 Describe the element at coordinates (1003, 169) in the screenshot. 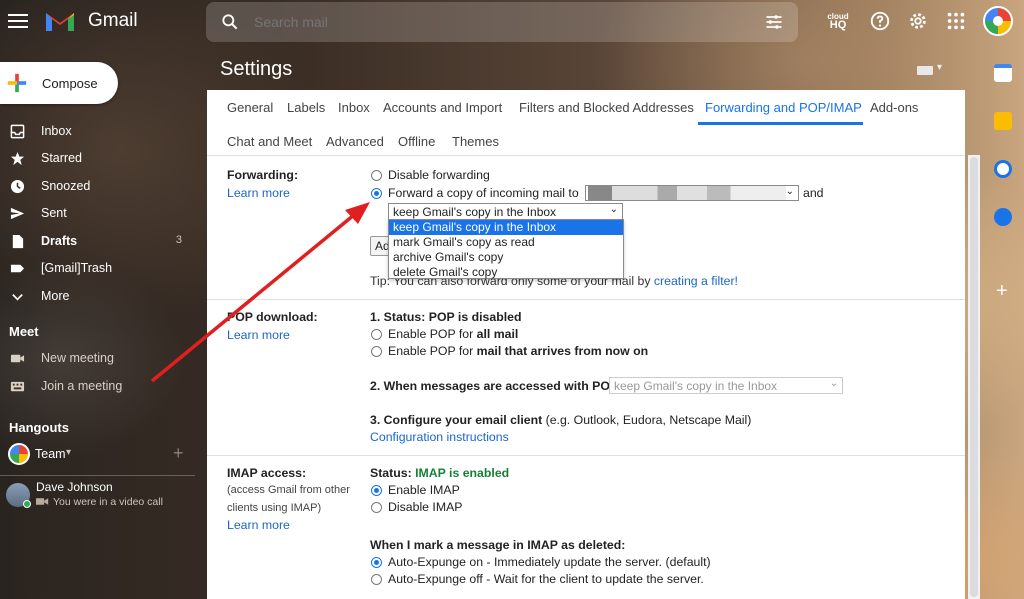

I see `tasks-icon` at that location.